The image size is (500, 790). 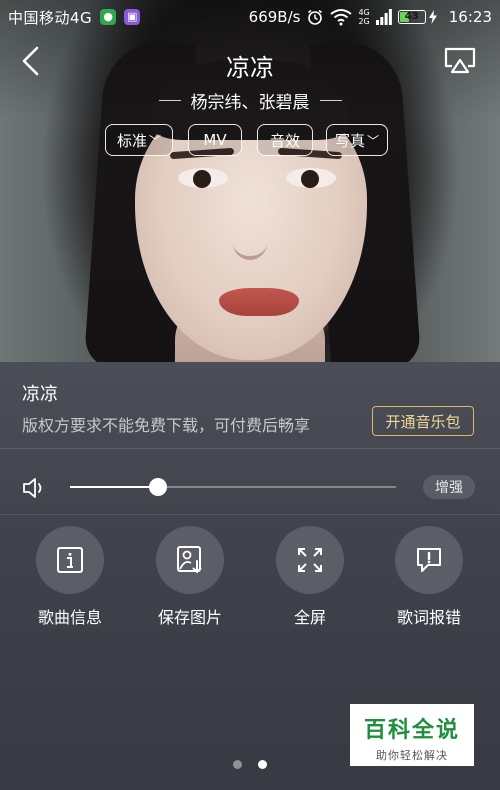 I want to click on artist-name: 杨宗纬、张碧晨, so click(x=250, y=100).